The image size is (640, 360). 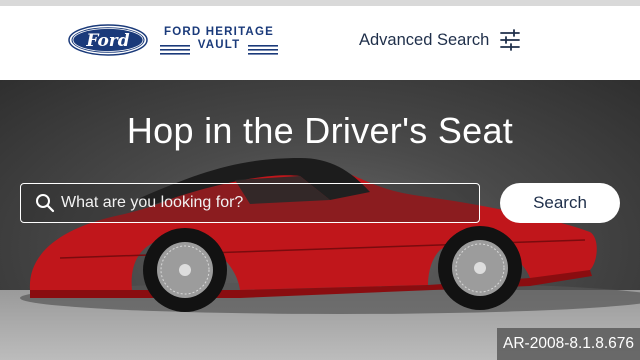 I want to click on search-icon, so click(x=45, y=203).